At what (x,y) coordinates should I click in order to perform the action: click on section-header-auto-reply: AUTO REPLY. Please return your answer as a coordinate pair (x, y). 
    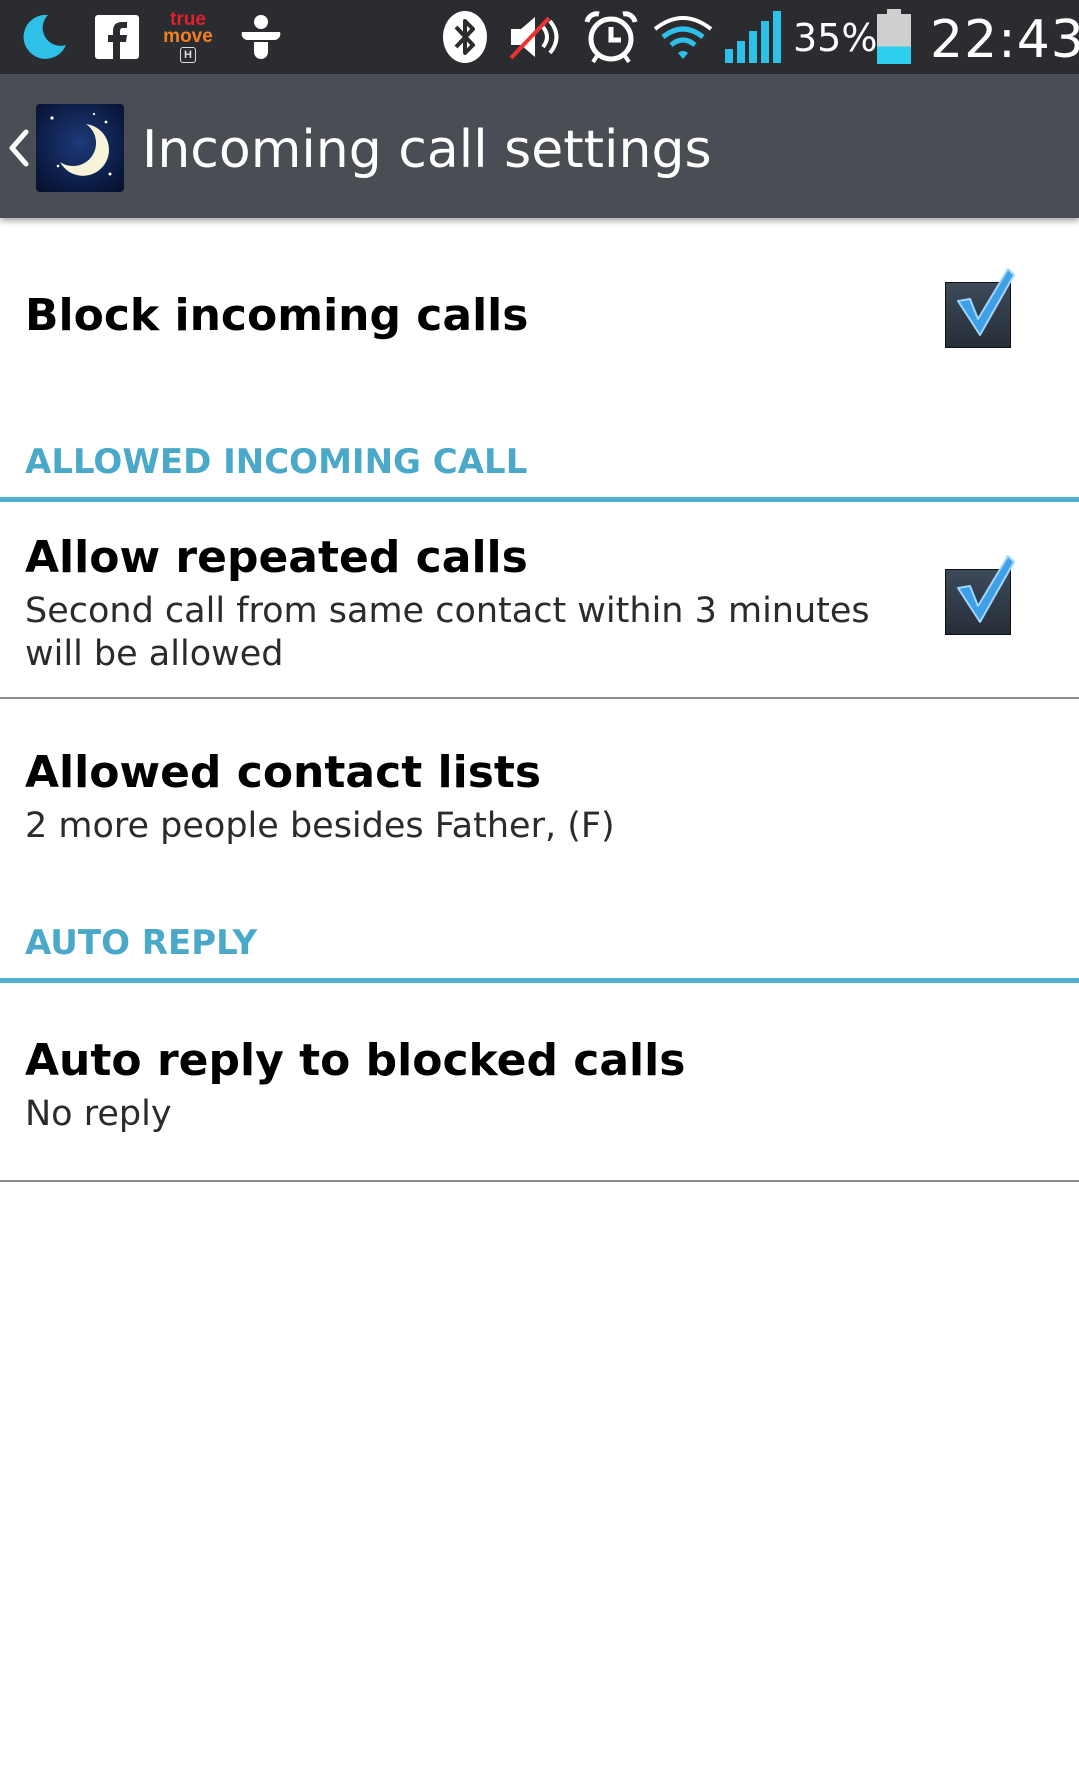
    Looking at the image, I should click on (141, 943).